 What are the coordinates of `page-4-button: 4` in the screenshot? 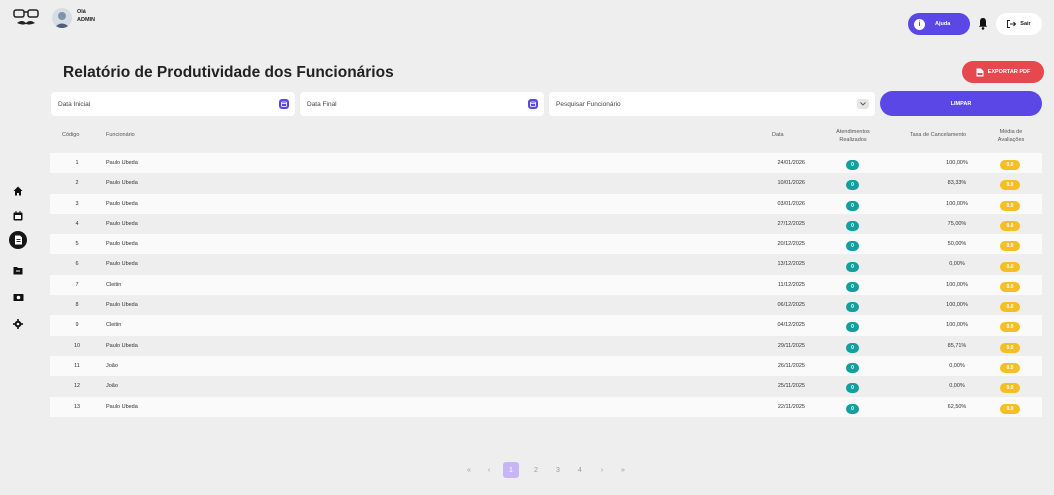 It's located at (580, 470).